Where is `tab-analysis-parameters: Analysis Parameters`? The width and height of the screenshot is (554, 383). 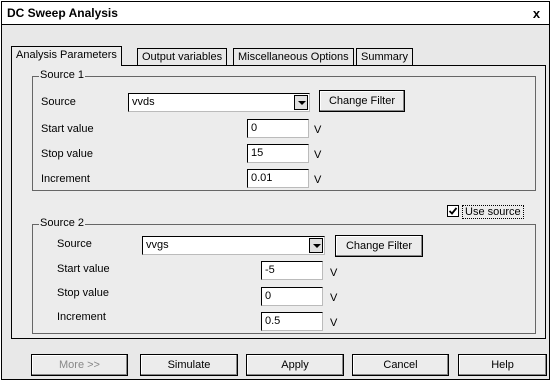 tab-analysis-parameters: Analysis Parameters is located at coordinates (66, 56).